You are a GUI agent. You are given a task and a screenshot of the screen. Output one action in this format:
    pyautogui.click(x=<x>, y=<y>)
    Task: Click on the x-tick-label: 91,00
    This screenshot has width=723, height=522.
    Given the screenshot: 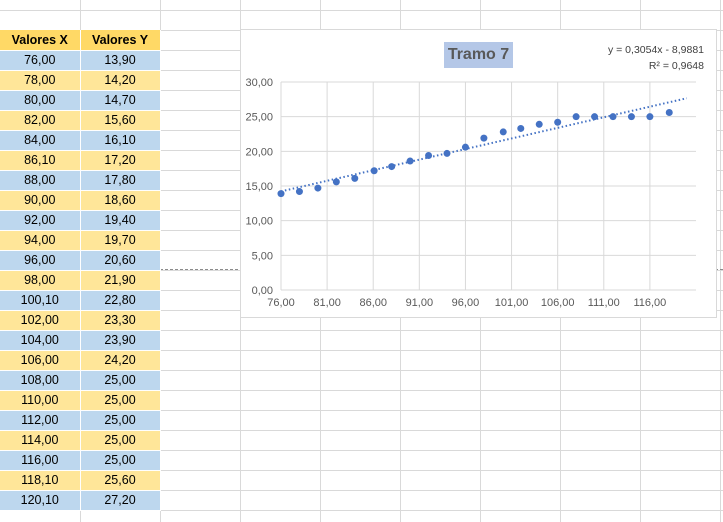 What is the action you would take?
    pyautogui.click(x=420, y=303)
    